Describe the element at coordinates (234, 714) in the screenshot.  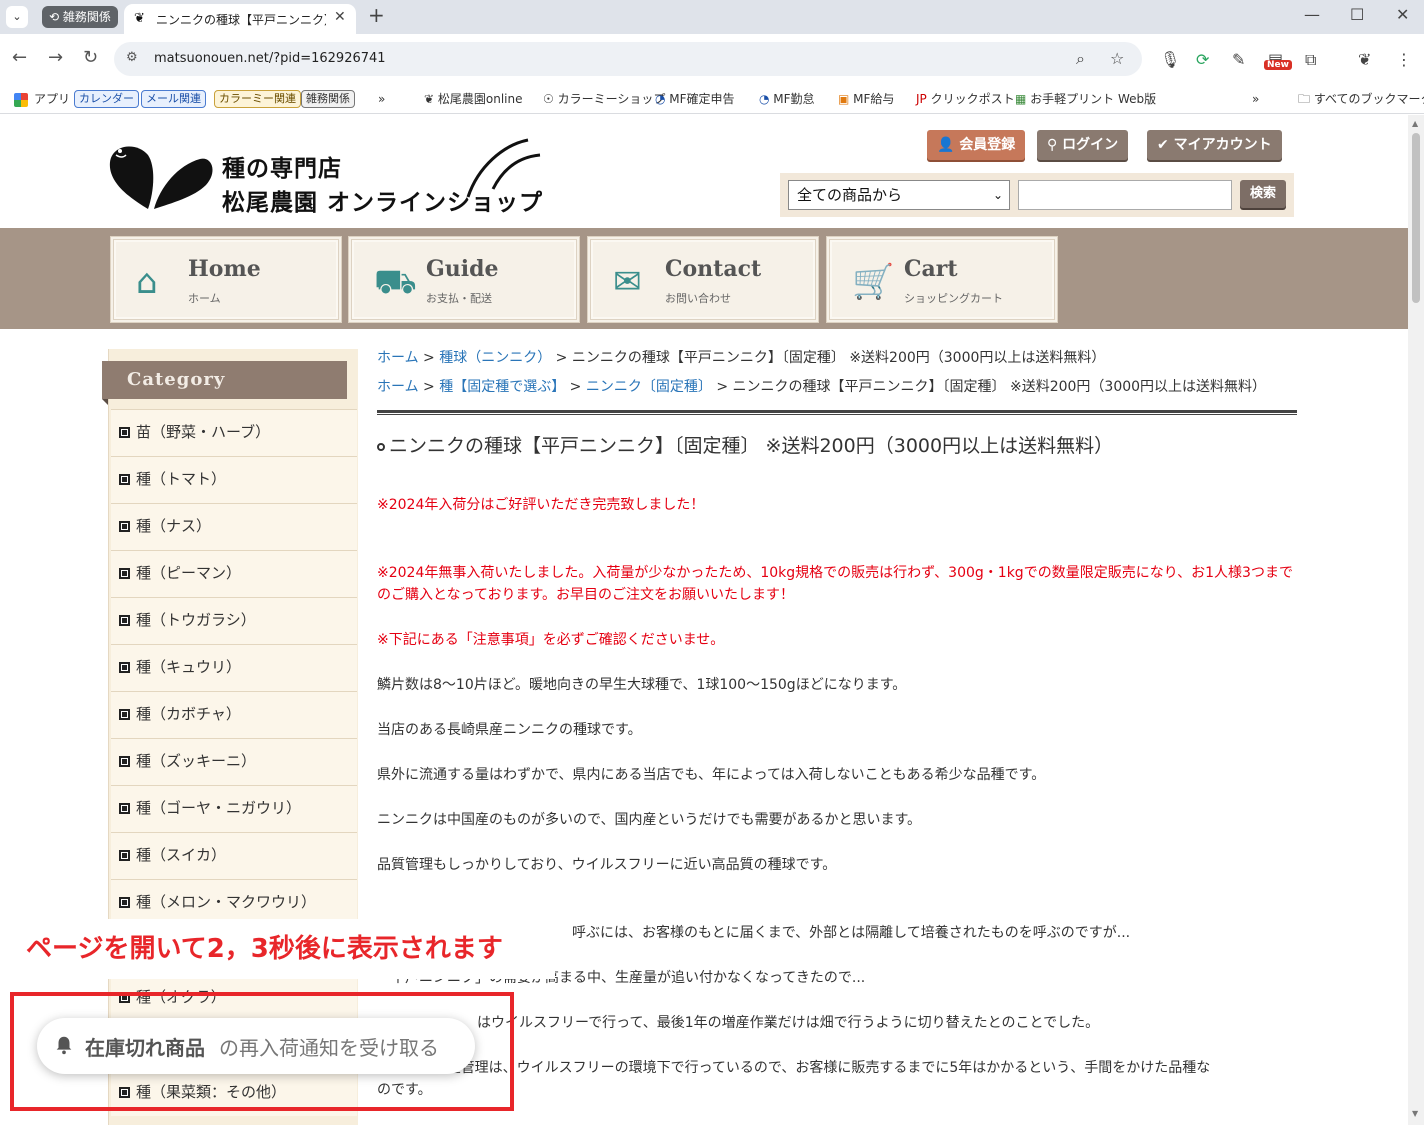
I see `category-item: 種（カボチャ）` at that location.